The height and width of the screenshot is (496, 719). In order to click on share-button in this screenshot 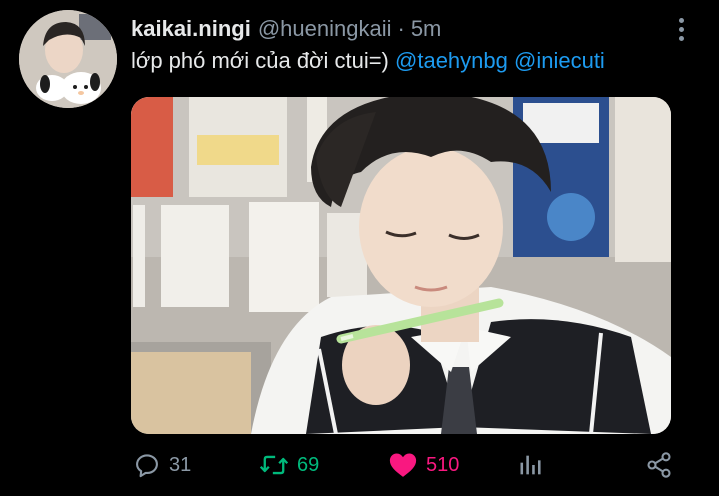, I will do `click(659, 465)`.